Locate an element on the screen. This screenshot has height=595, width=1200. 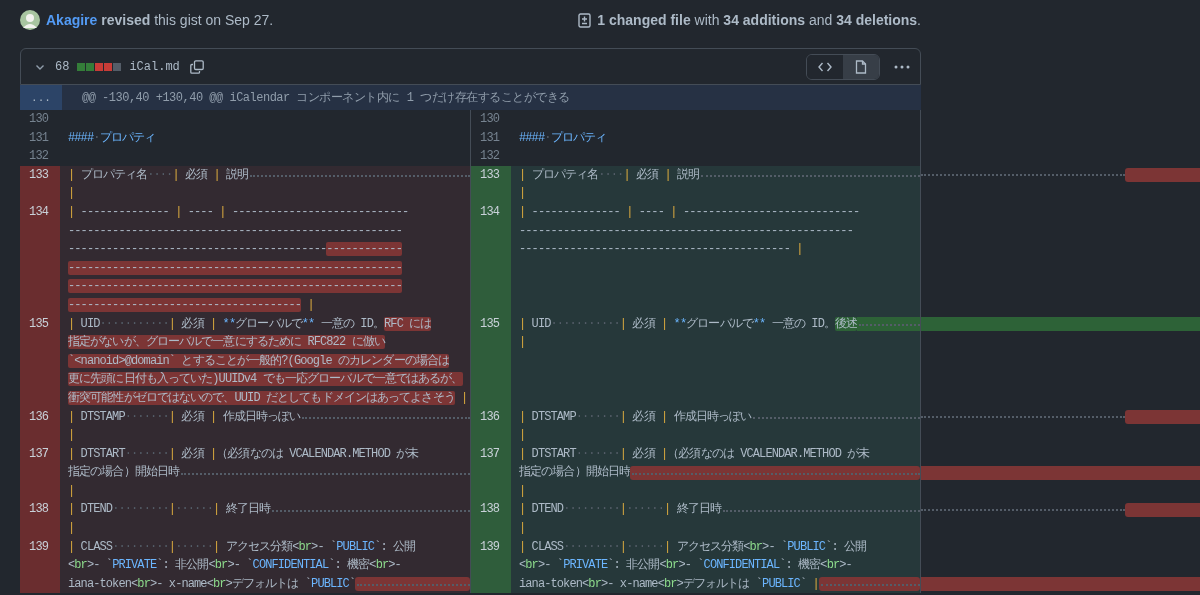
file-icon is located at coordinates (861, 66).